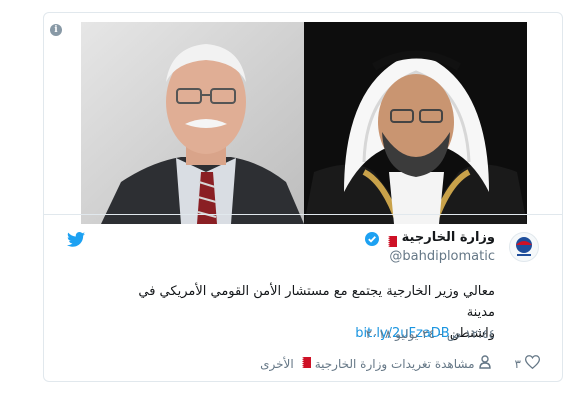  I want to click on more-tweets-suffix: الأخرى, so click(277, 364).